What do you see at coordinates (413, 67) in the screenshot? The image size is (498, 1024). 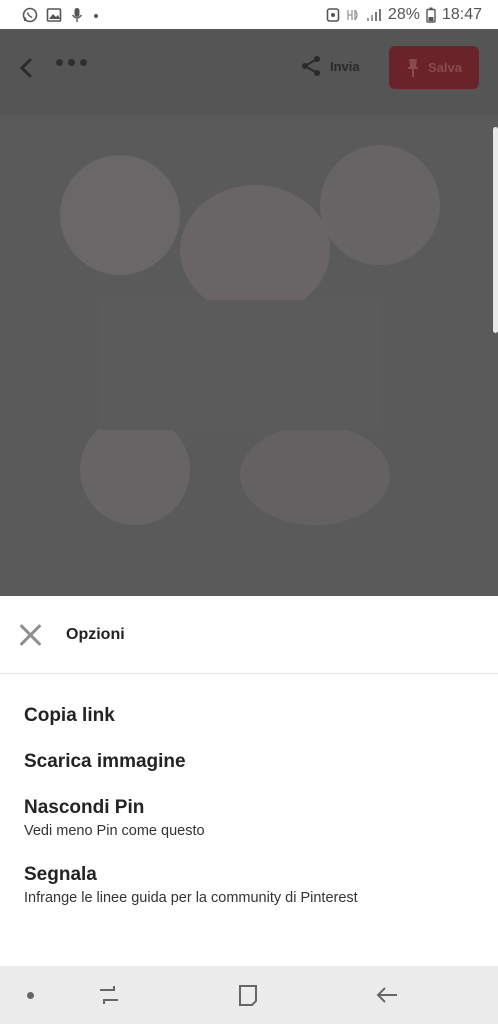 I see `pin-icon` at bounding box center [413, 67].